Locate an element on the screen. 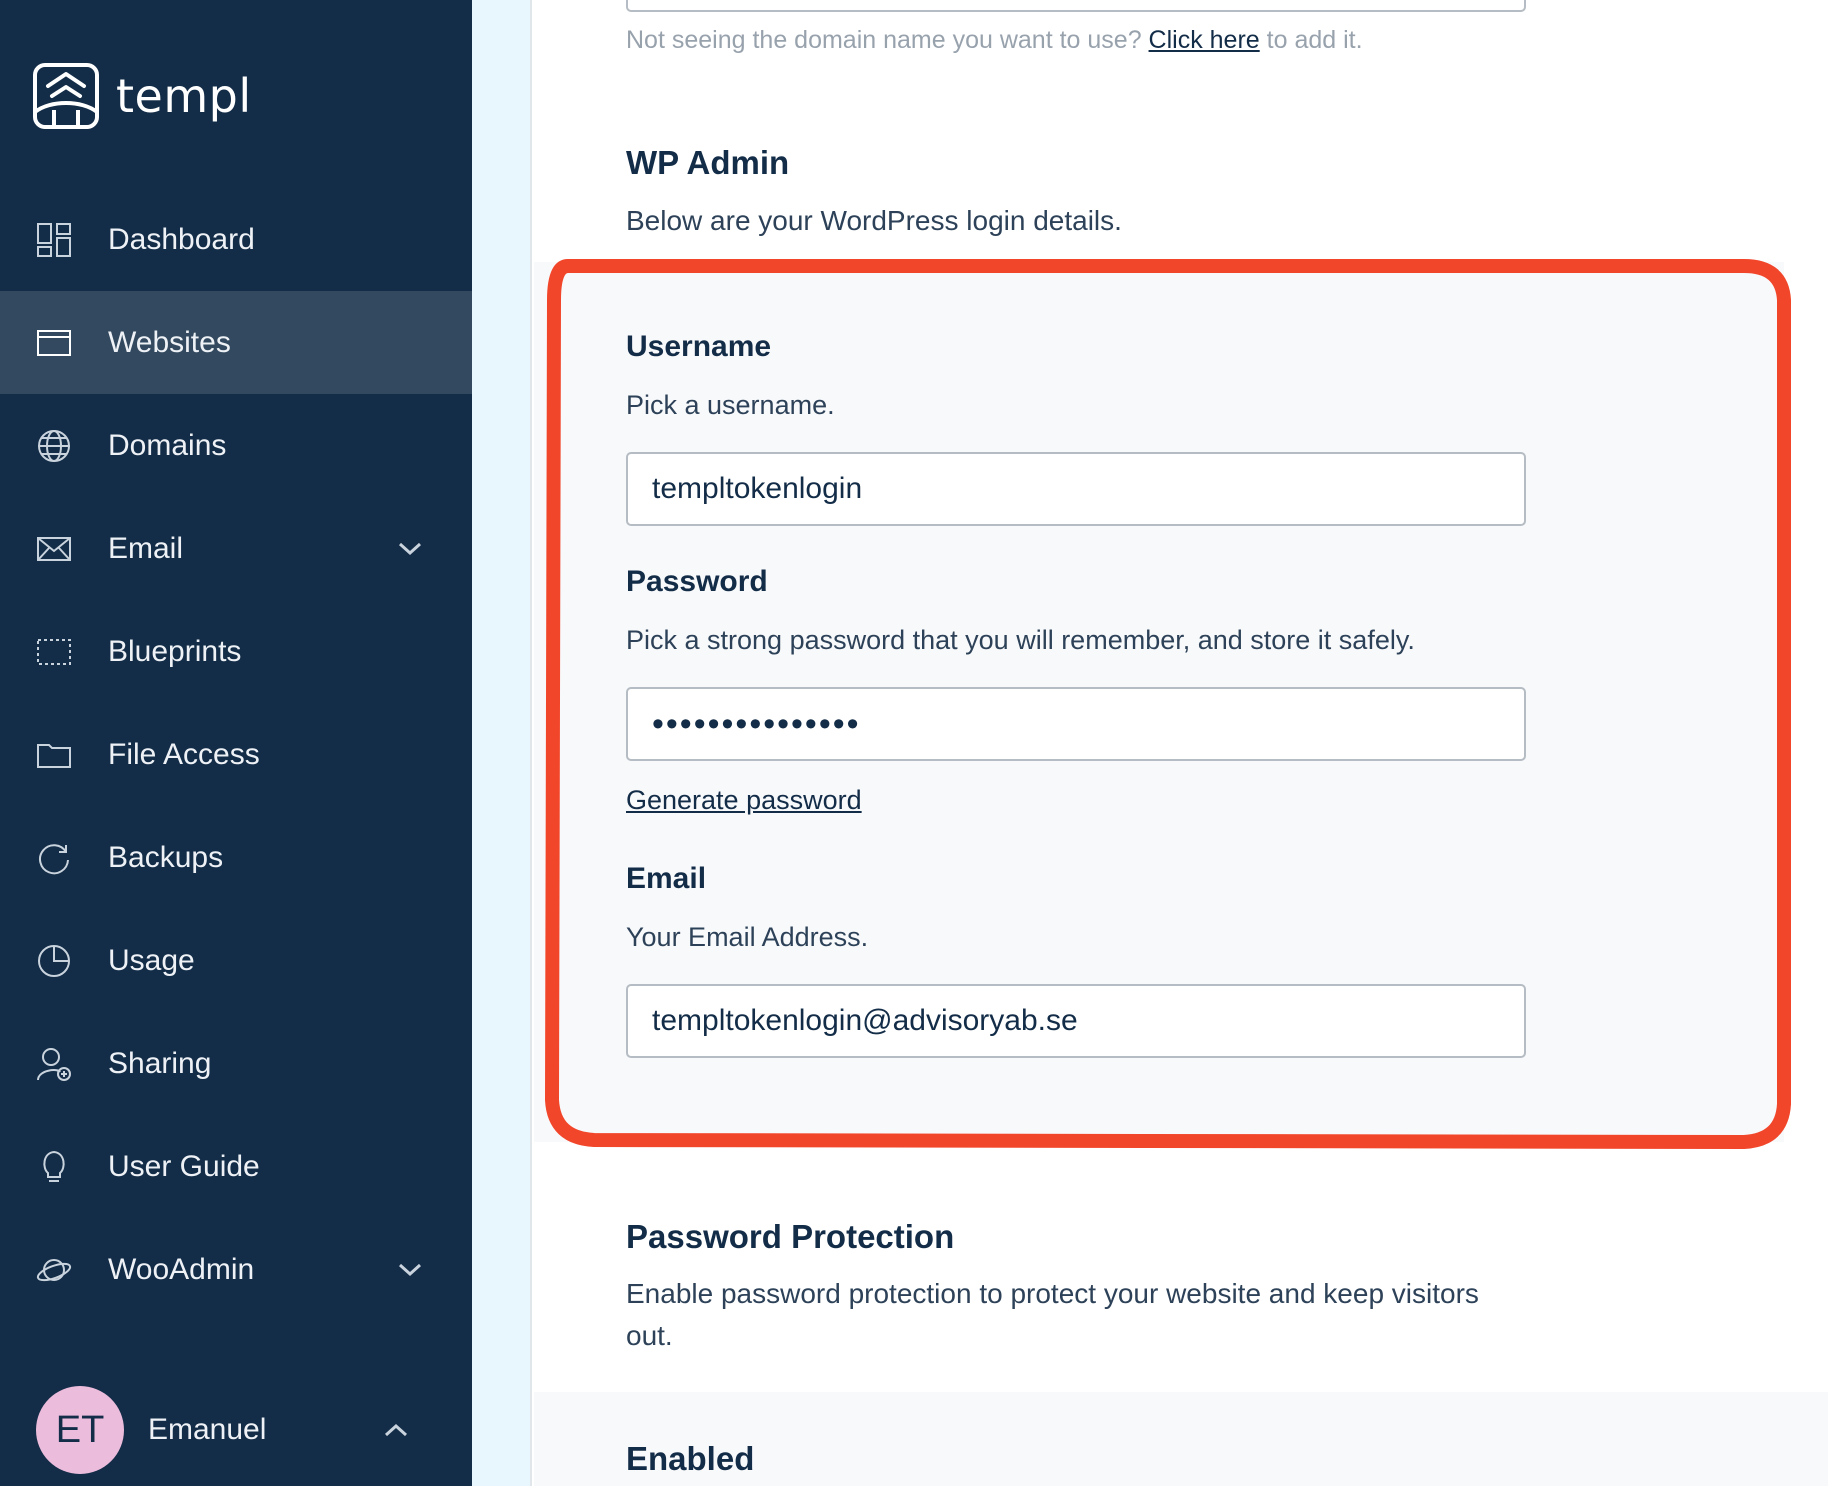 The image size is (1828, 1486). sidebar-item-file-access: File Access is located at coordinates (236, 754).